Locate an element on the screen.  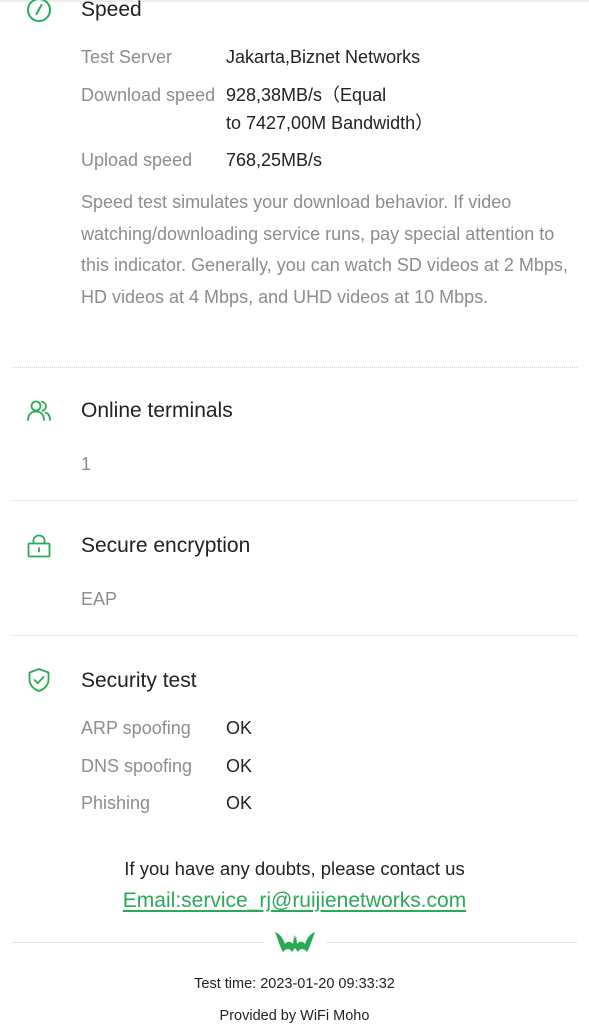
arp-spoofing-value: OK is located at coordinates (239, 728).